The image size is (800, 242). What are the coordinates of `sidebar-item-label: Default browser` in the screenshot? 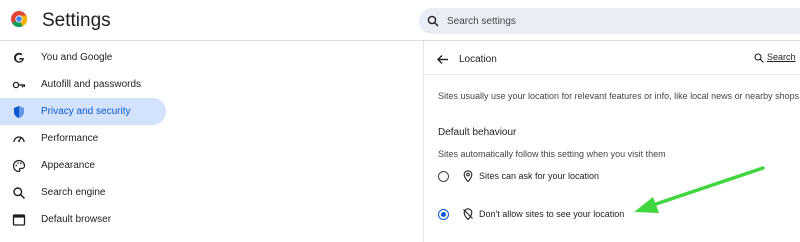 It's located at (76, 219).